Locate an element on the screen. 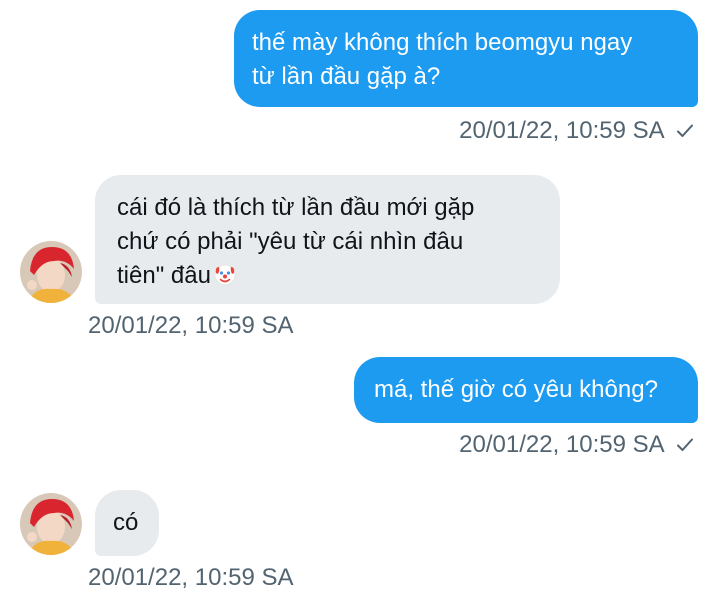 Image resolution: width=720 pixels, height=601 pixels. message-line: má, thế giờ có yêu không? is located at coordinates (516, 389).